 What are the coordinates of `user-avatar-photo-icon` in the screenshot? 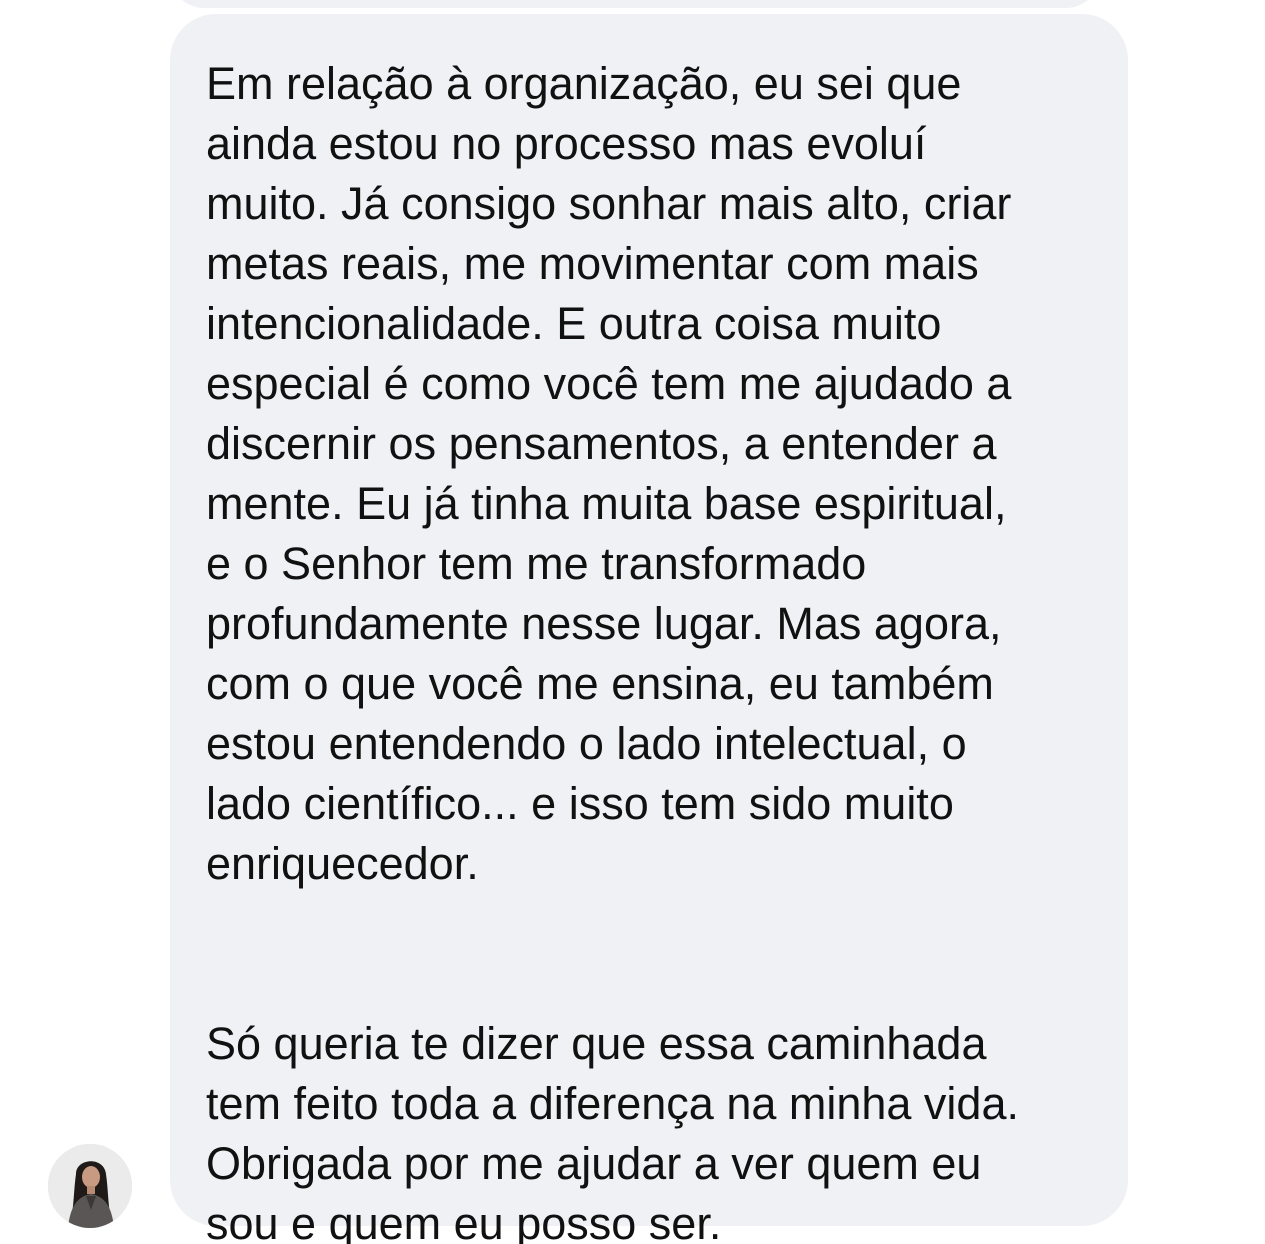 It's located at (90, 1186).